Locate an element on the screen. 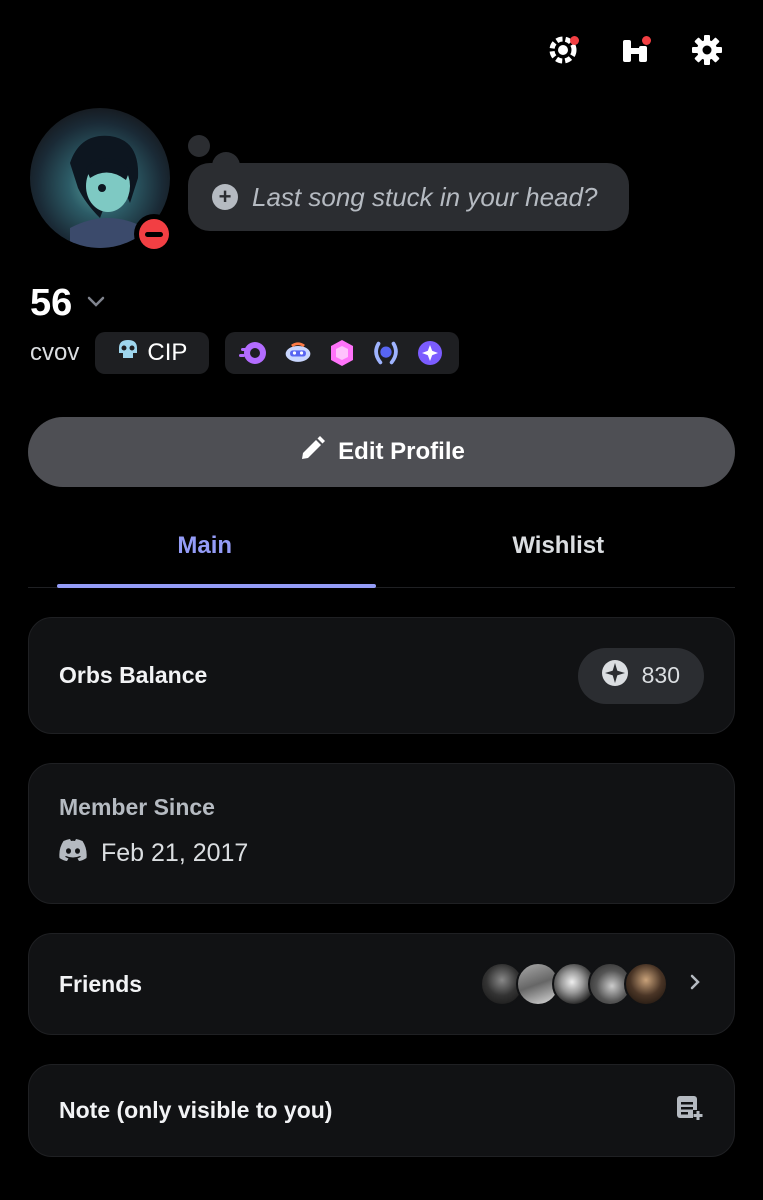 This screenshot has height=1200, width=763. clan-tag: CIP is located at coordinates (152, 353).